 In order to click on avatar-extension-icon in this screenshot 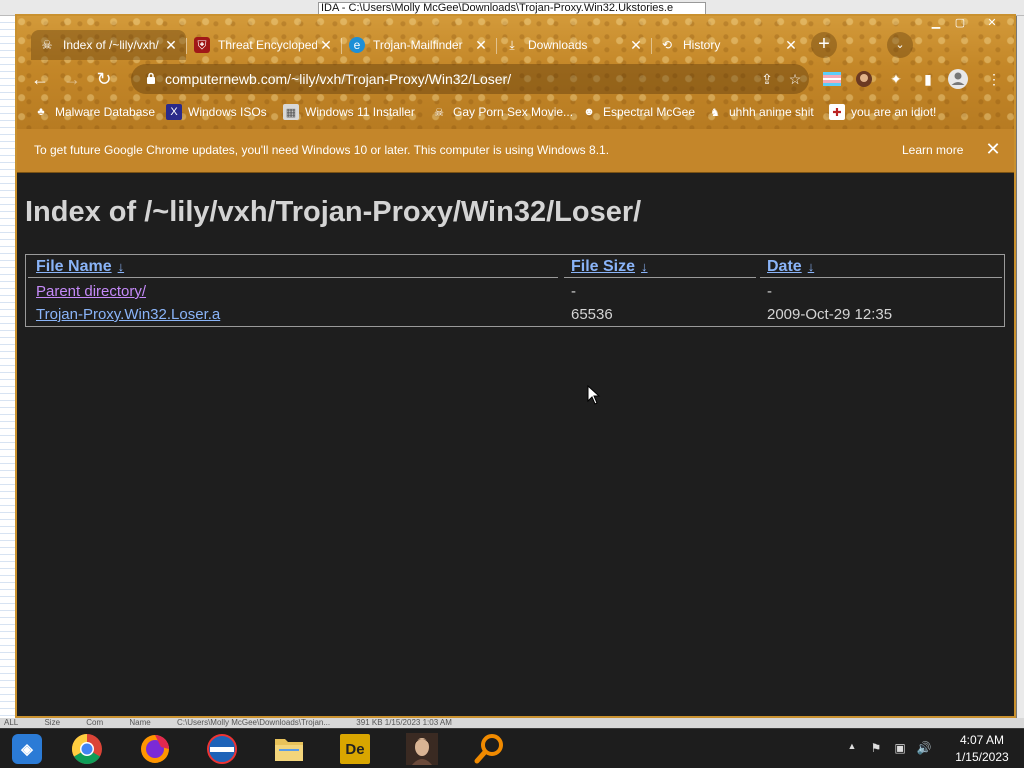, I will do `click(864, 79)`.